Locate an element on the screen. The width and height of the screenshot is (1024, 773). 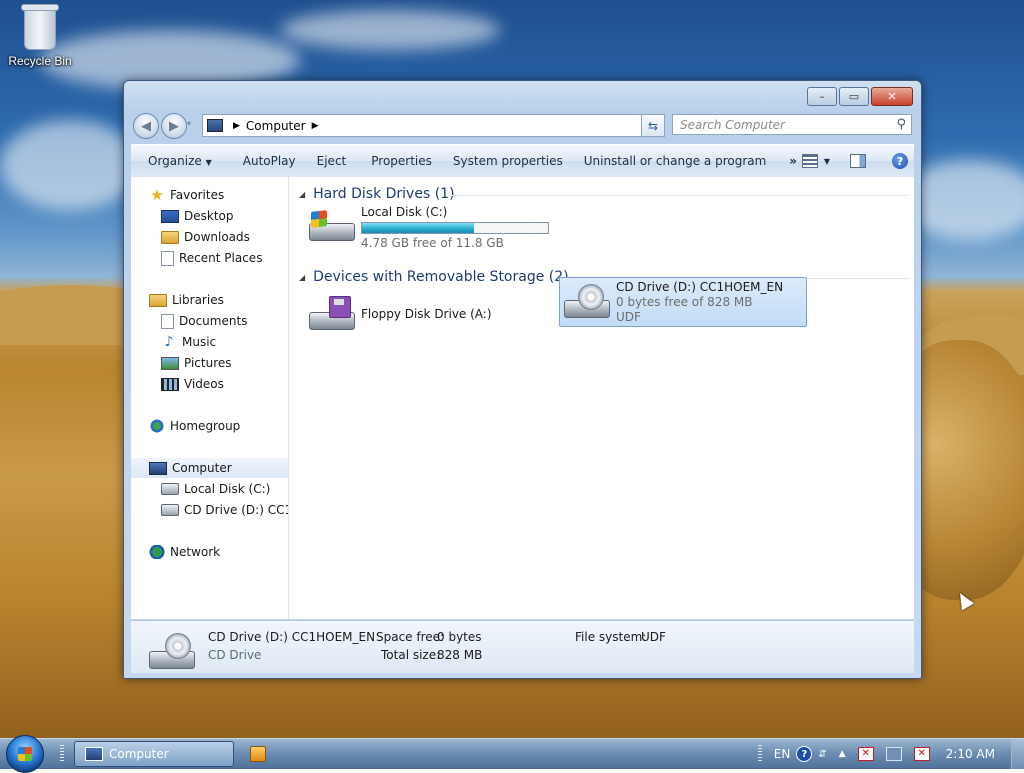
recent-pages-chevron-icon: ▾ is located at coordinates (189, 123).